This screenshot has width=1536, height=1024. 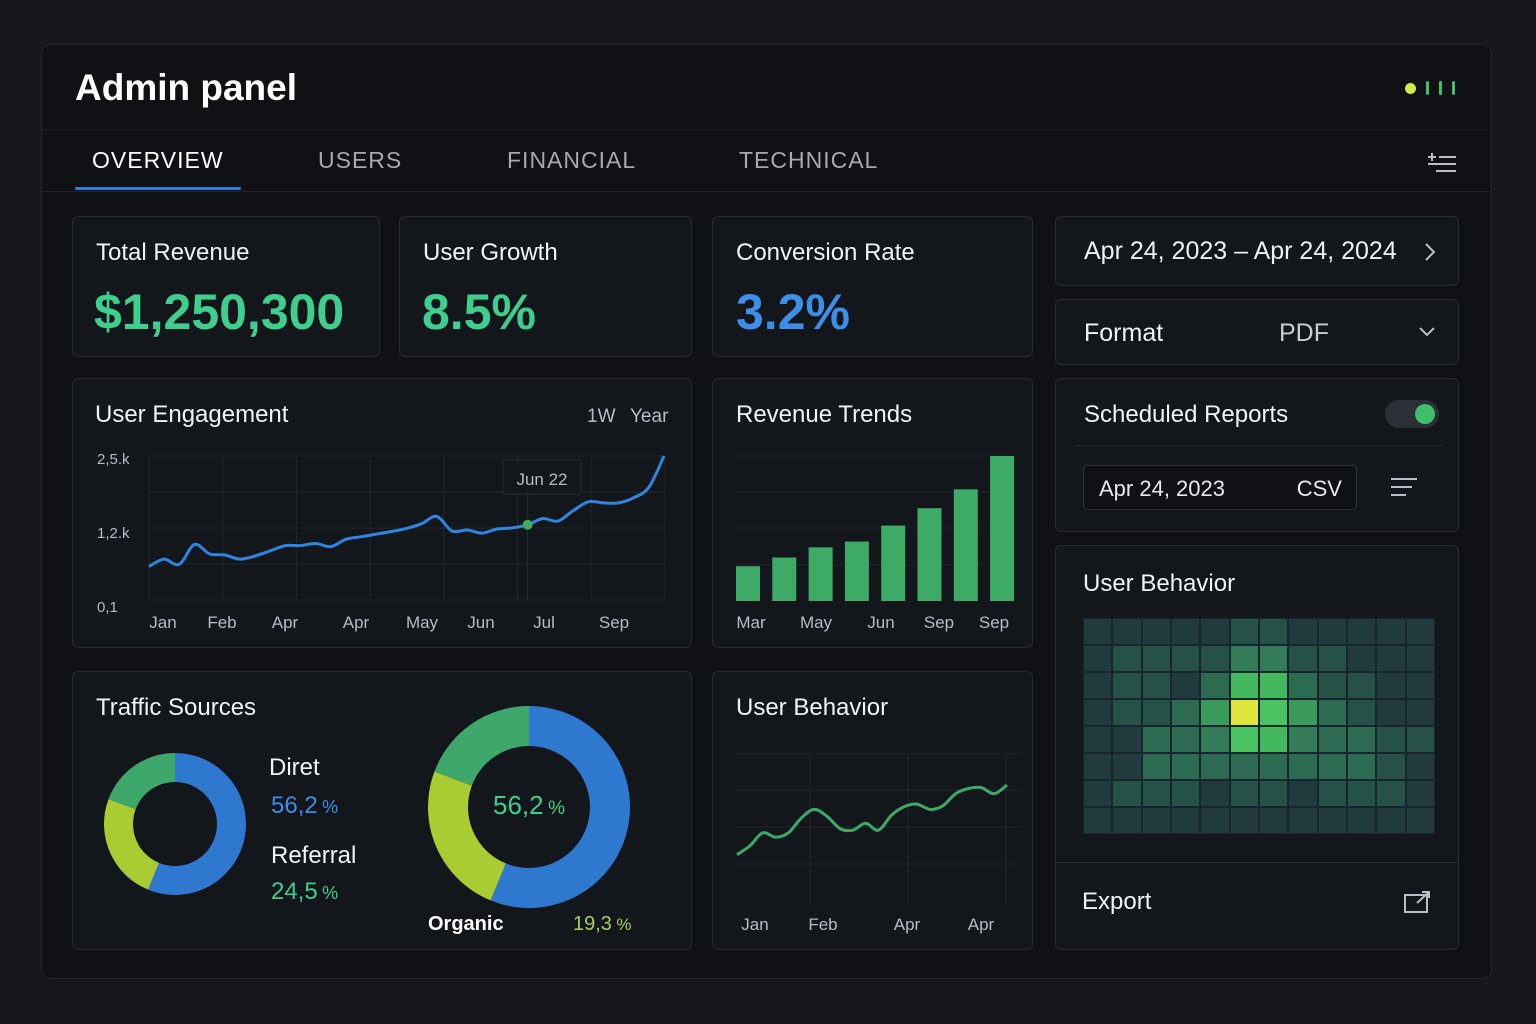 What do you see at coordinates (766, 87) in the screenshot?
I see `header: Admin panel` at bounding box center [766, 87].